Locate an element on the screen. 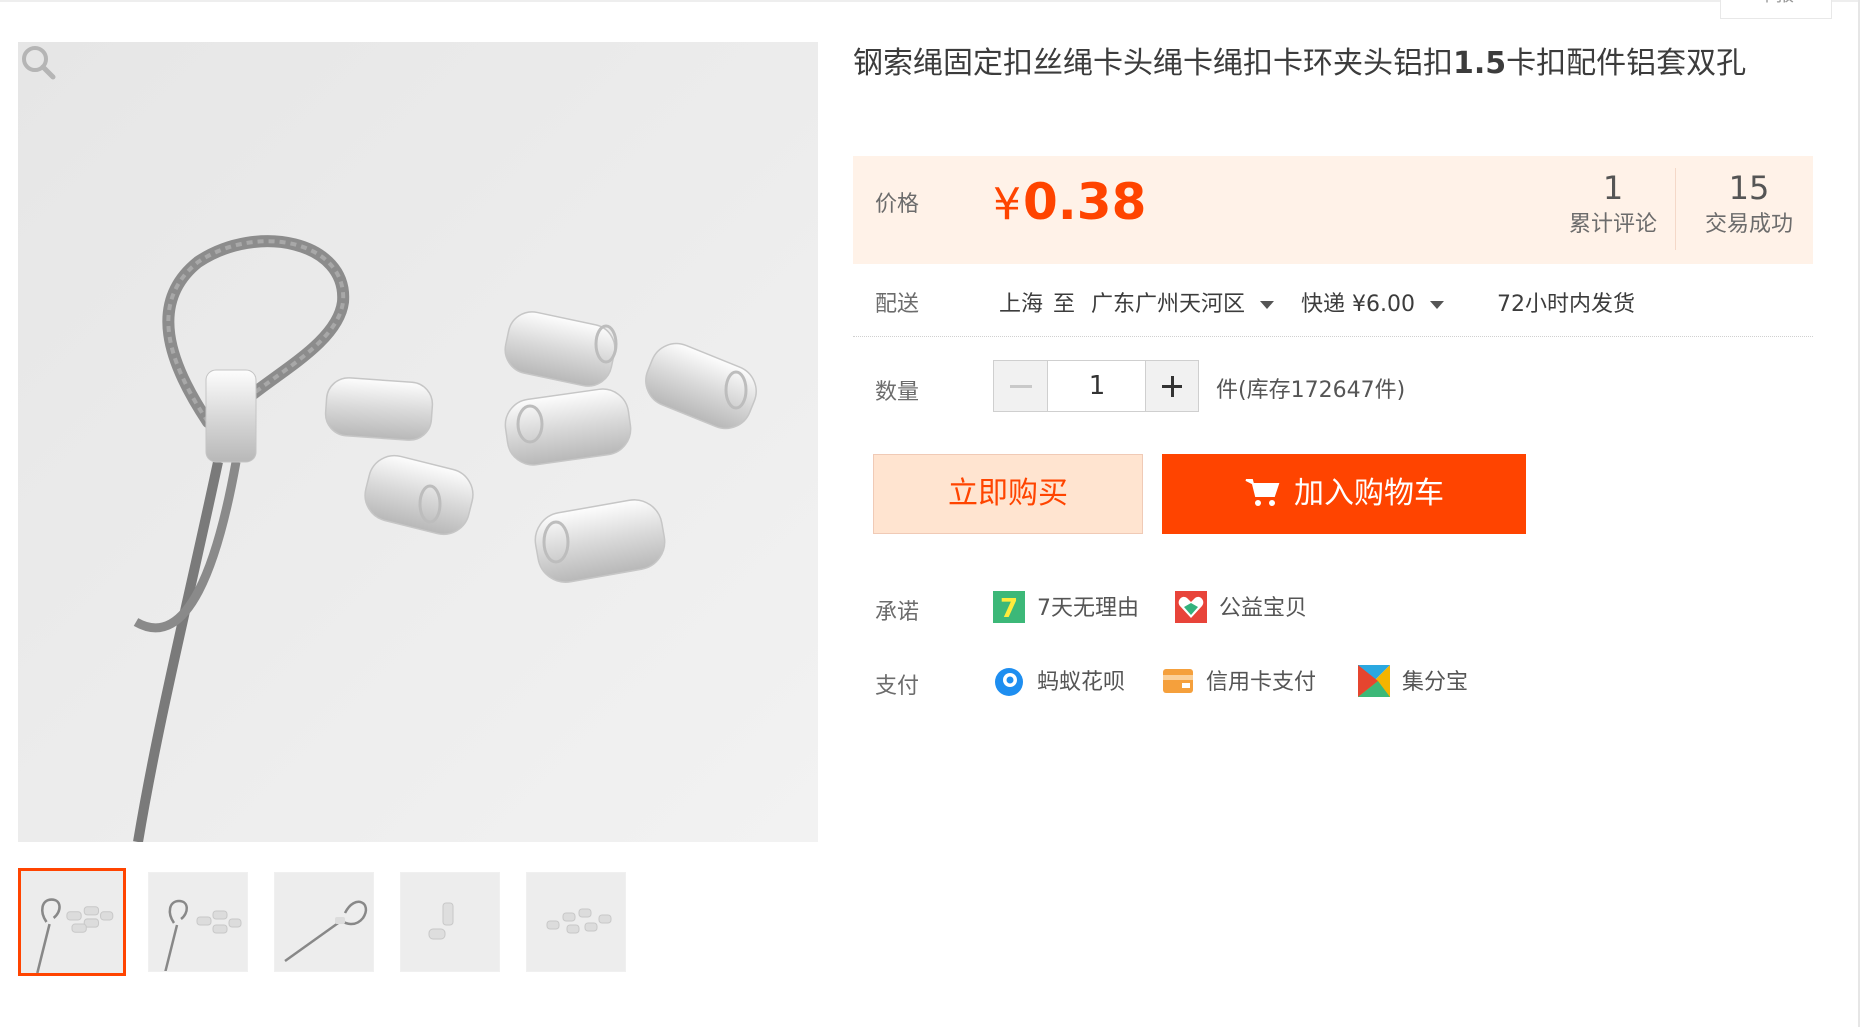 The height and width of the screenshot is (1027, 1870). buy-now-button: 立即购买 is located at coordinates (1008, 494).